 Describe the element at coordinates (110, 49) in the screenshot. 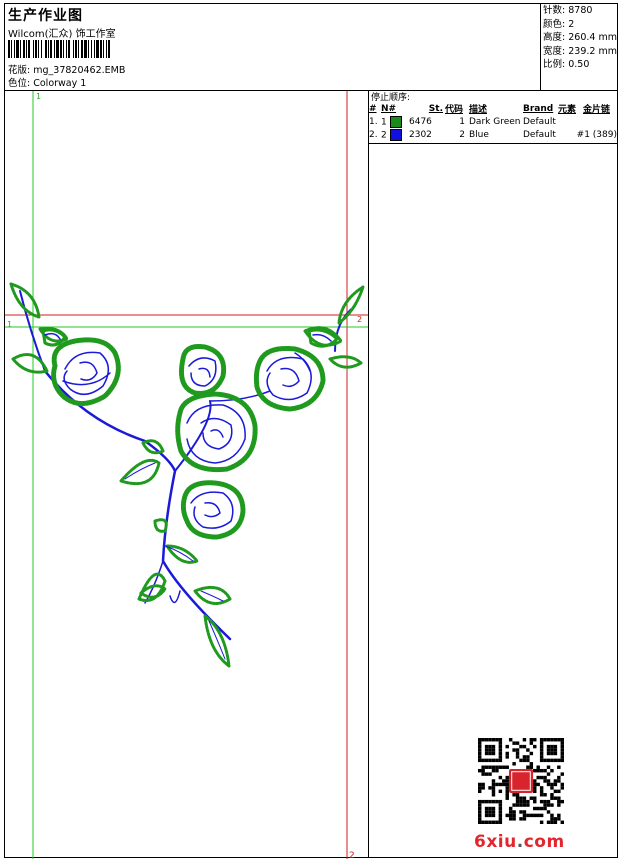

I see `barcode-bar` at that location.